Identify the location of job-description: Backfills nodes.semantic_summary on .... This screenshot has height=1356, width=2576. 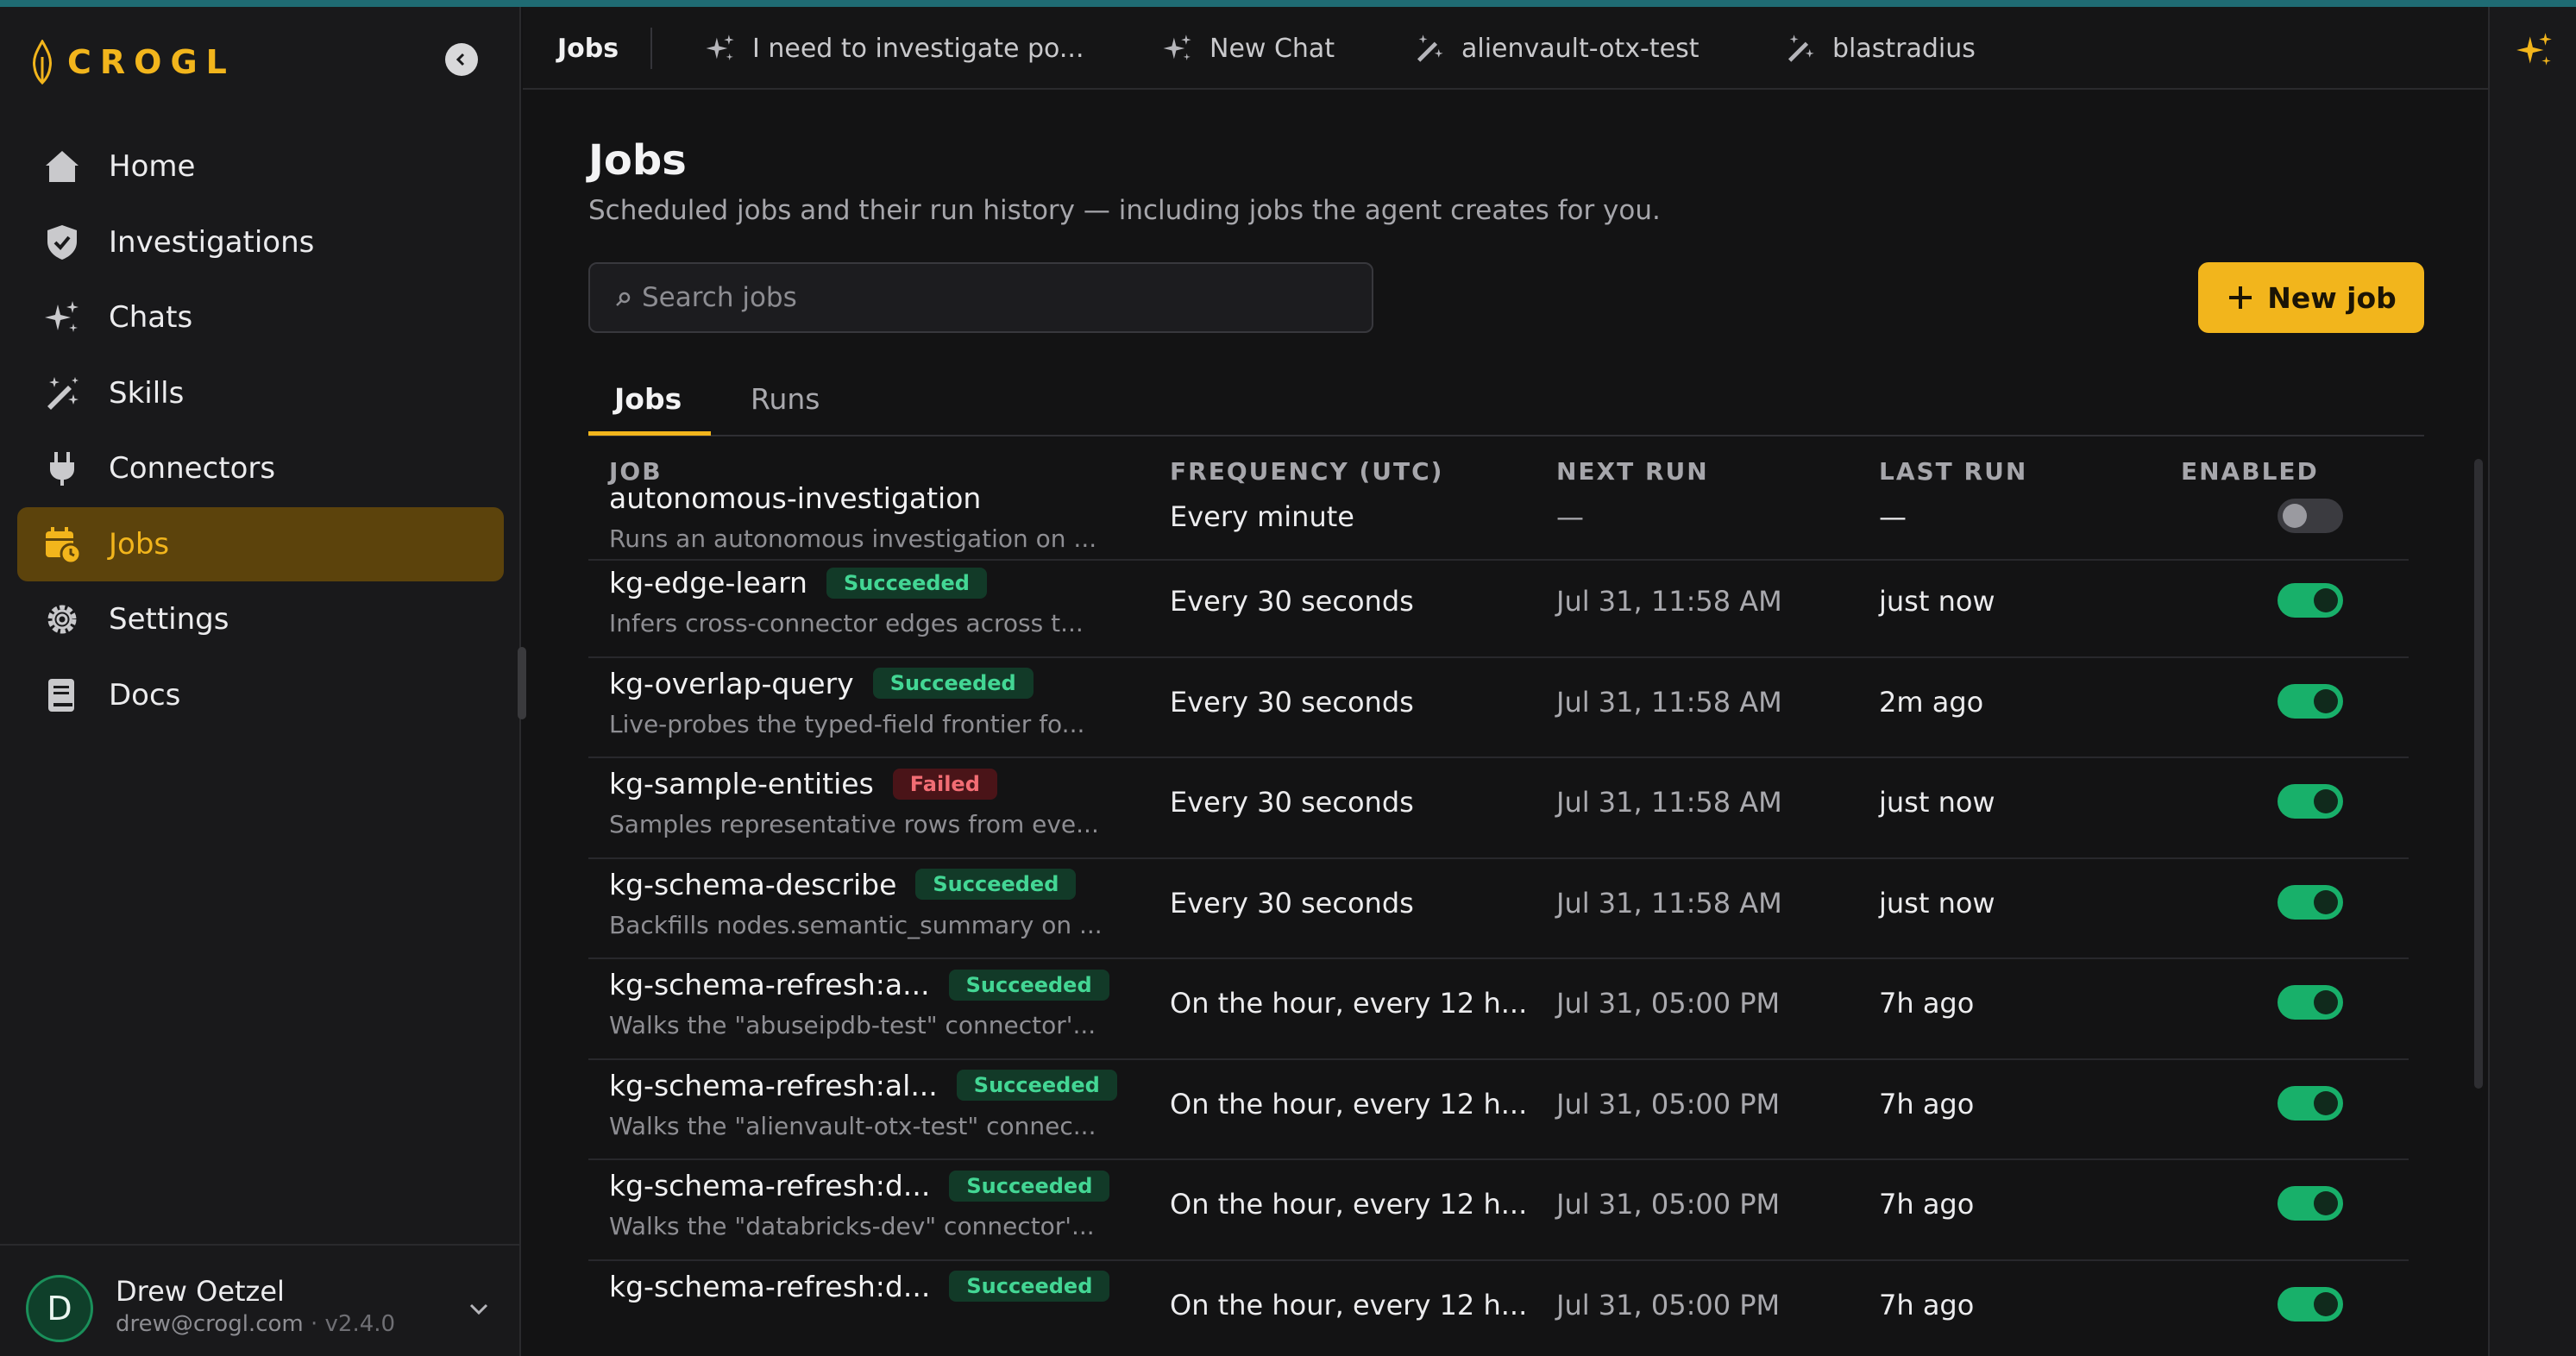
(856, 924).